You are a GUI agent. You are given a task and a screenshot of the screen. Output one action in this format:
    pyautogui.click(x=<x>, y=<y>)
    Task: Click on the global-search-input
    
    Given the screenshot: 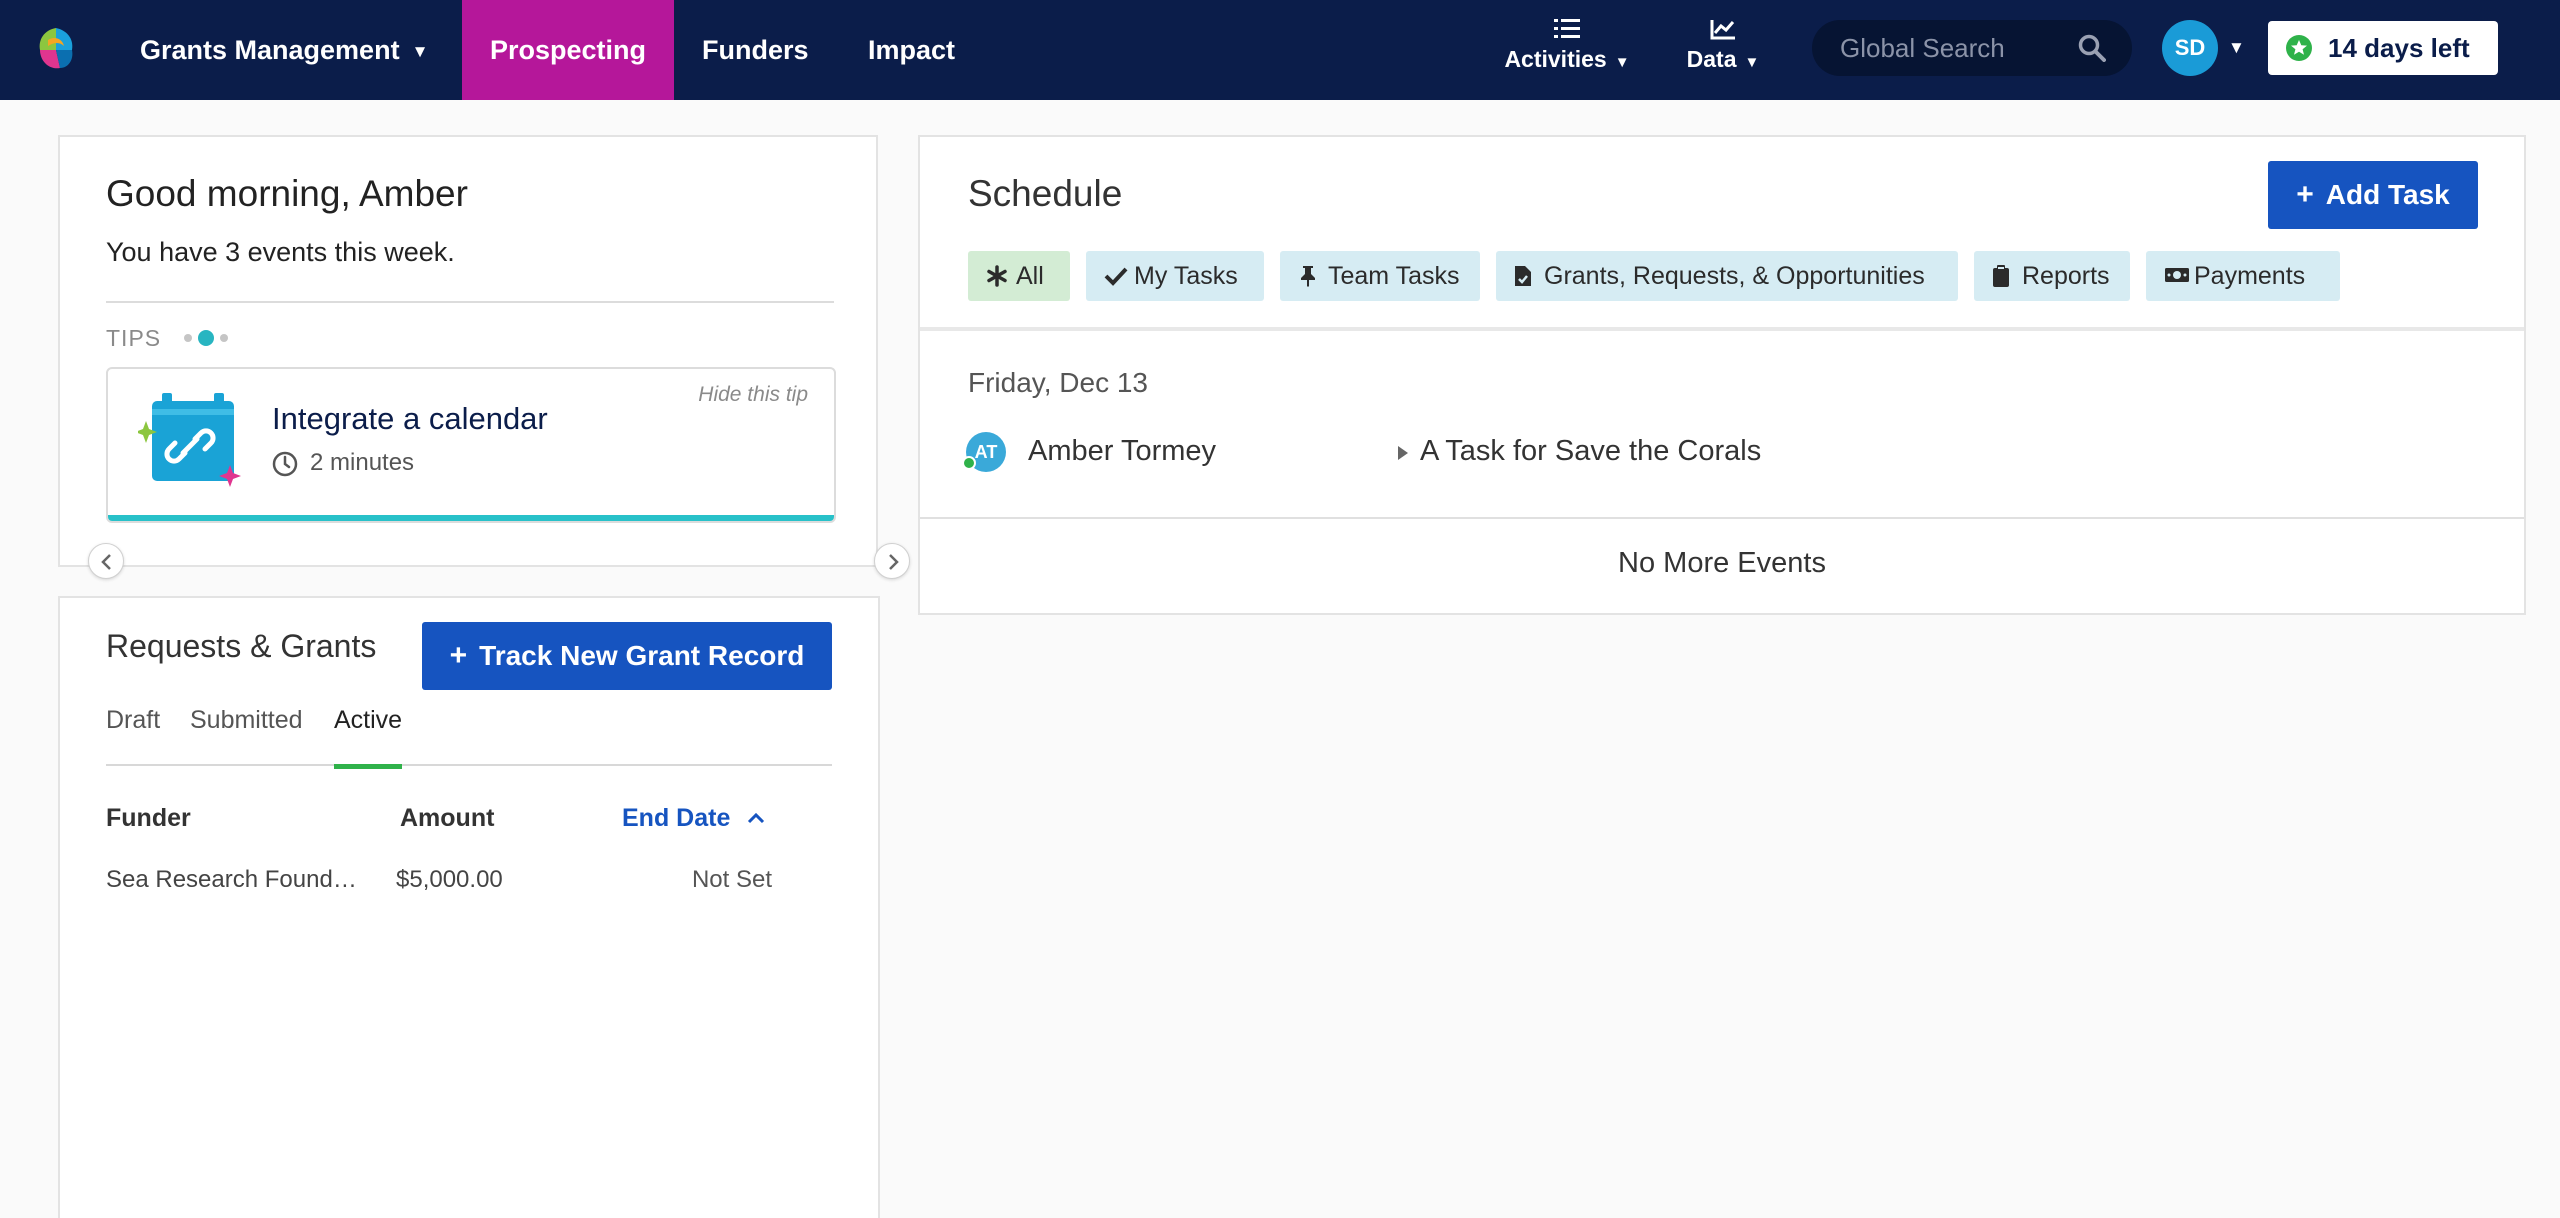 What is the action you would take?
    pyautogui.click(x=1955, y=48)
    